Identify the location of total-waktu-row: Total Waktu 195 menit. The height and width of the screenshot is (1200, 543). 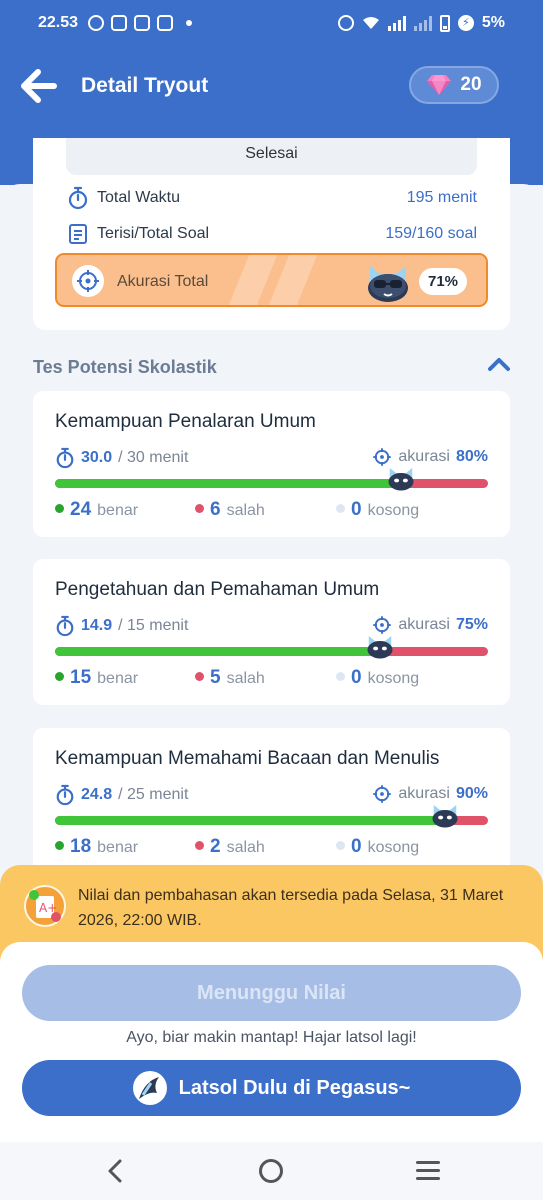
(272, 198).